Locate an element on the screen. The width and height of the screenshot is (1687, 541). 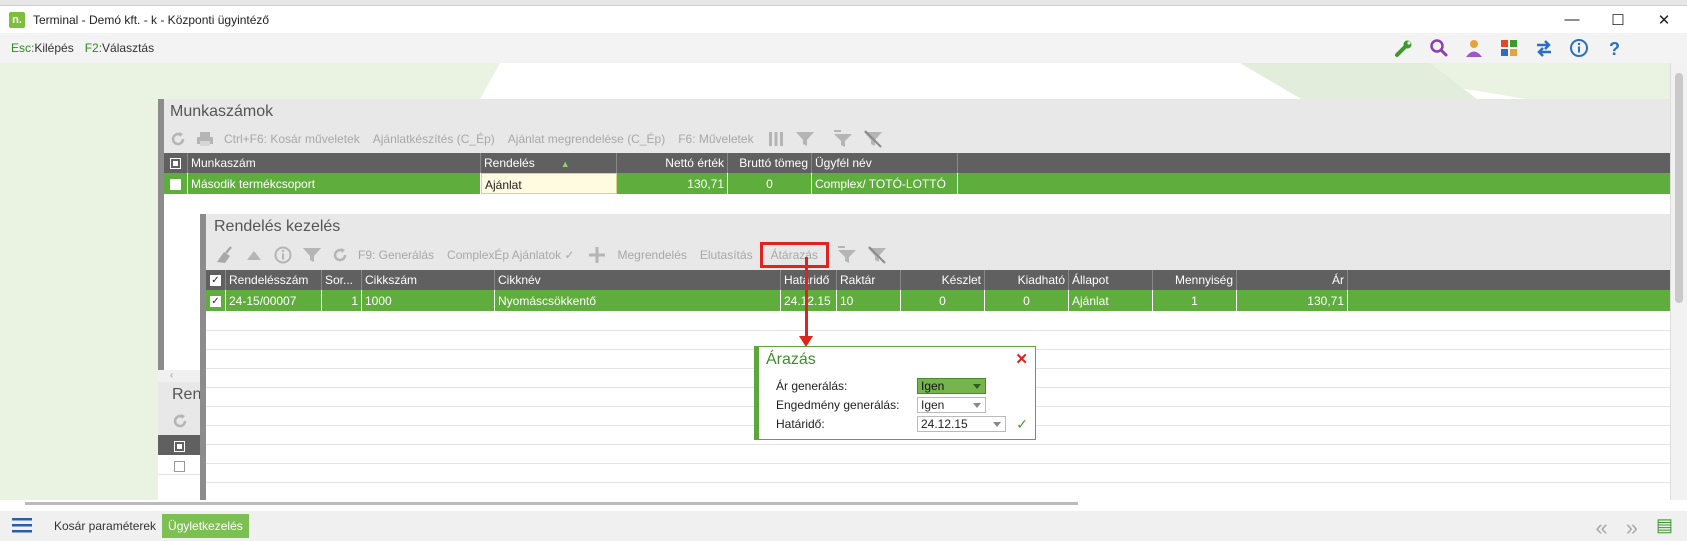
minimize-icon: — is located at coordinates (1572, 19).